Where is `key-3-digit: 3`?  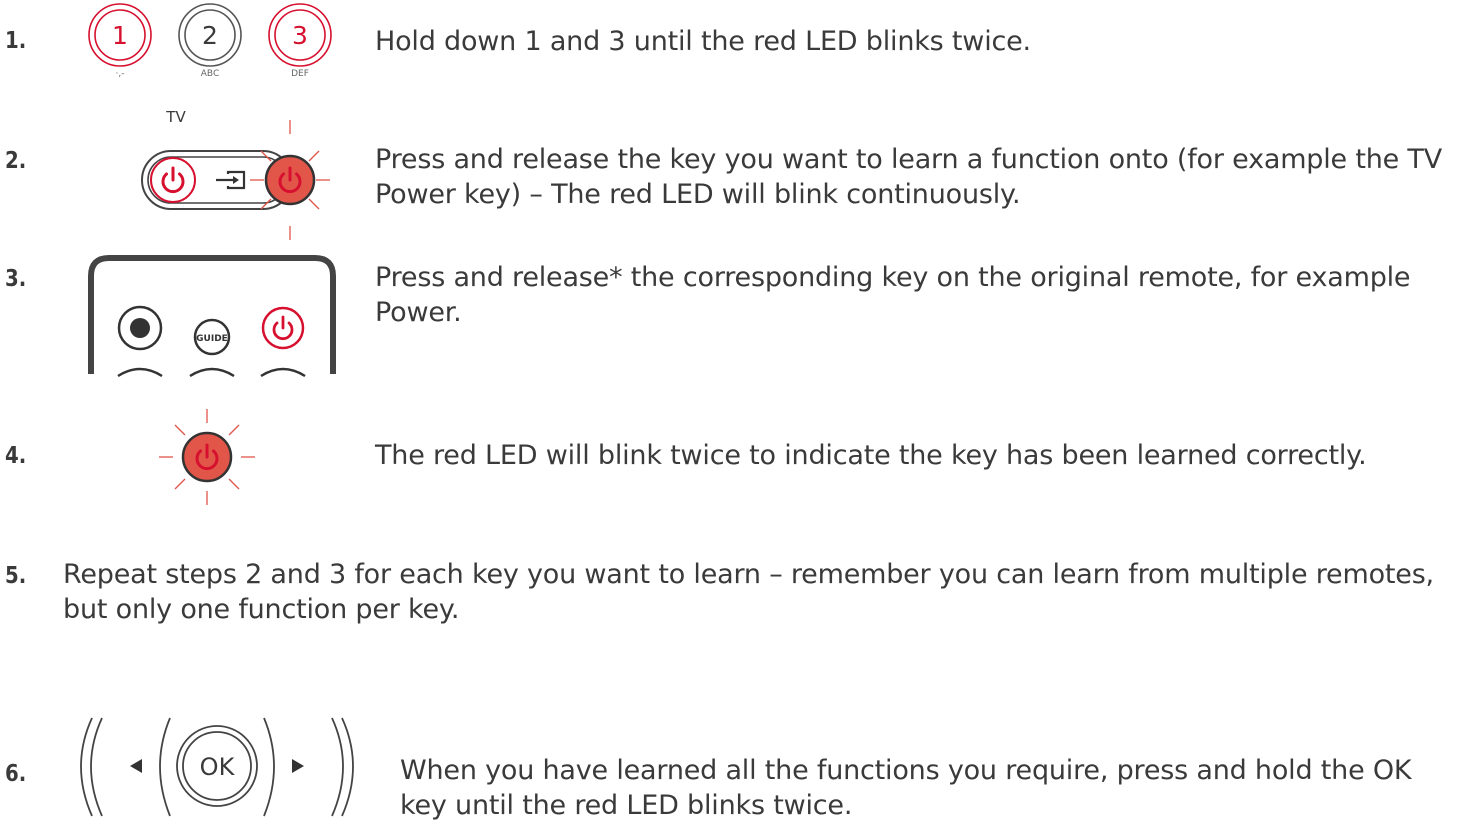
key-3-digit: 3 is located at coordinates (300, 35).